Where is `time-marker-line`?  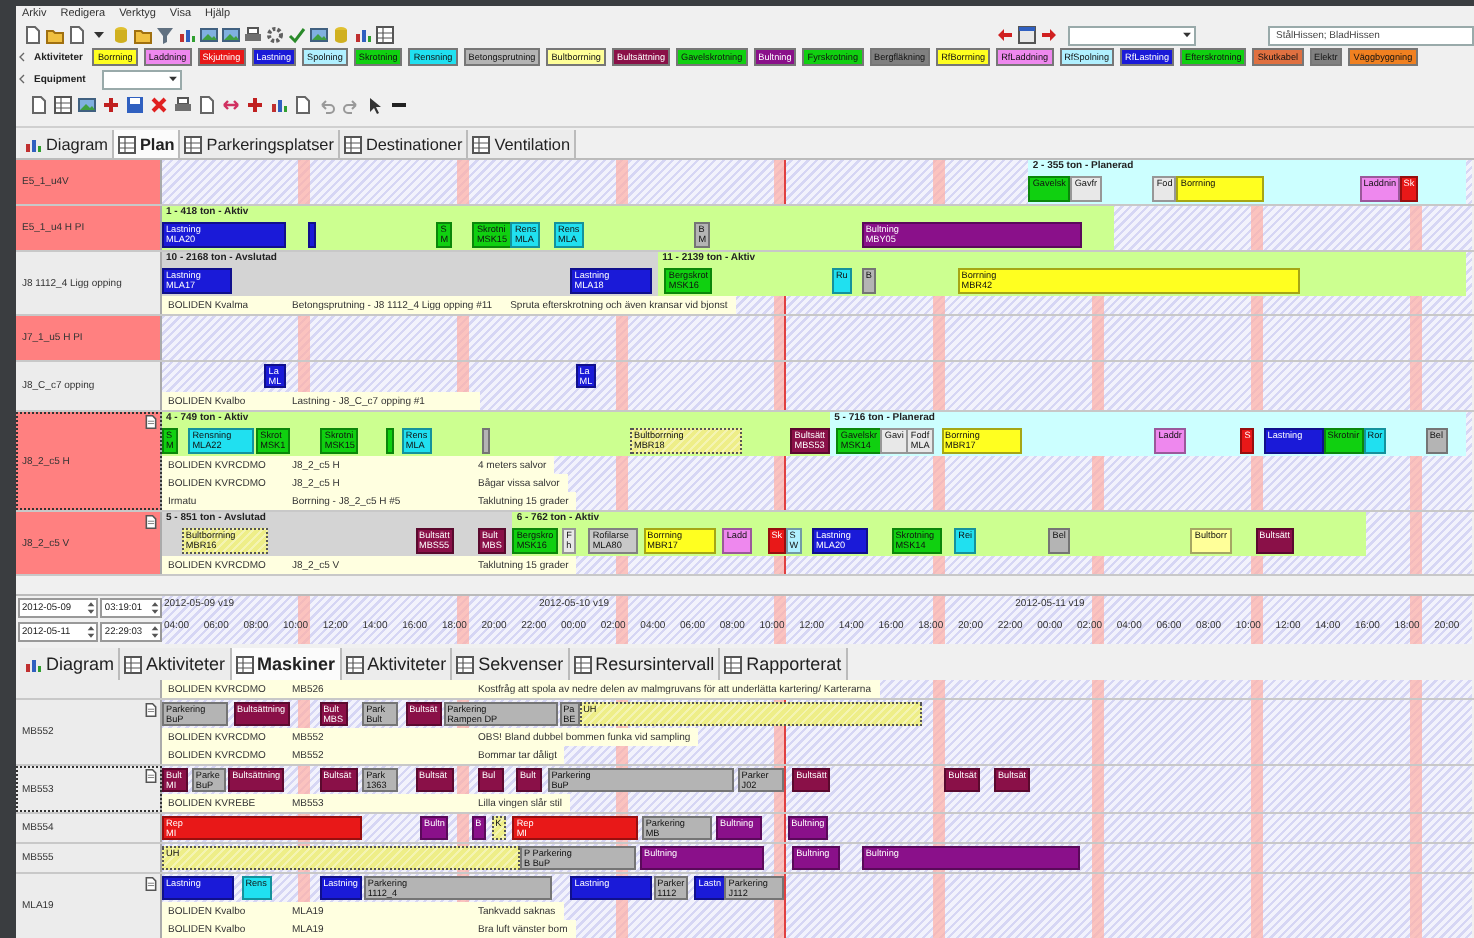
time-marker-line is located at coordinates (784, 182).